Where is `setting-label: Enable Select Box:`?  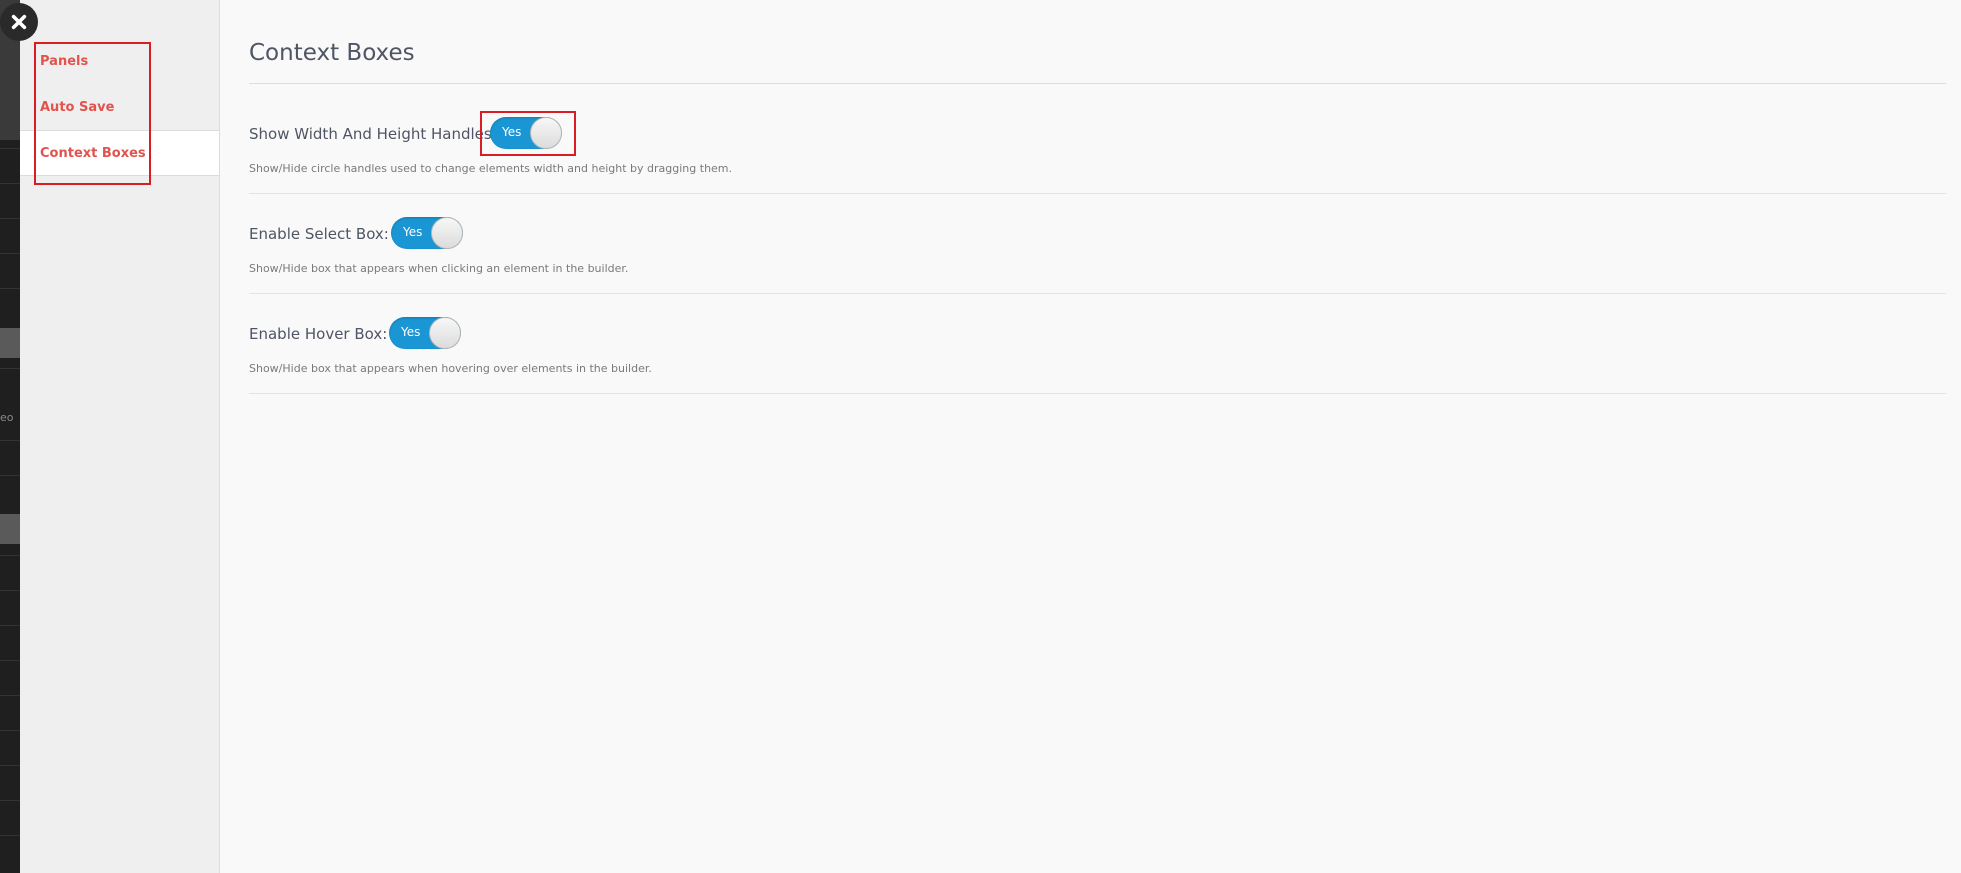
setting-label: Enable Select Box: is located at coordinates (319, 234).